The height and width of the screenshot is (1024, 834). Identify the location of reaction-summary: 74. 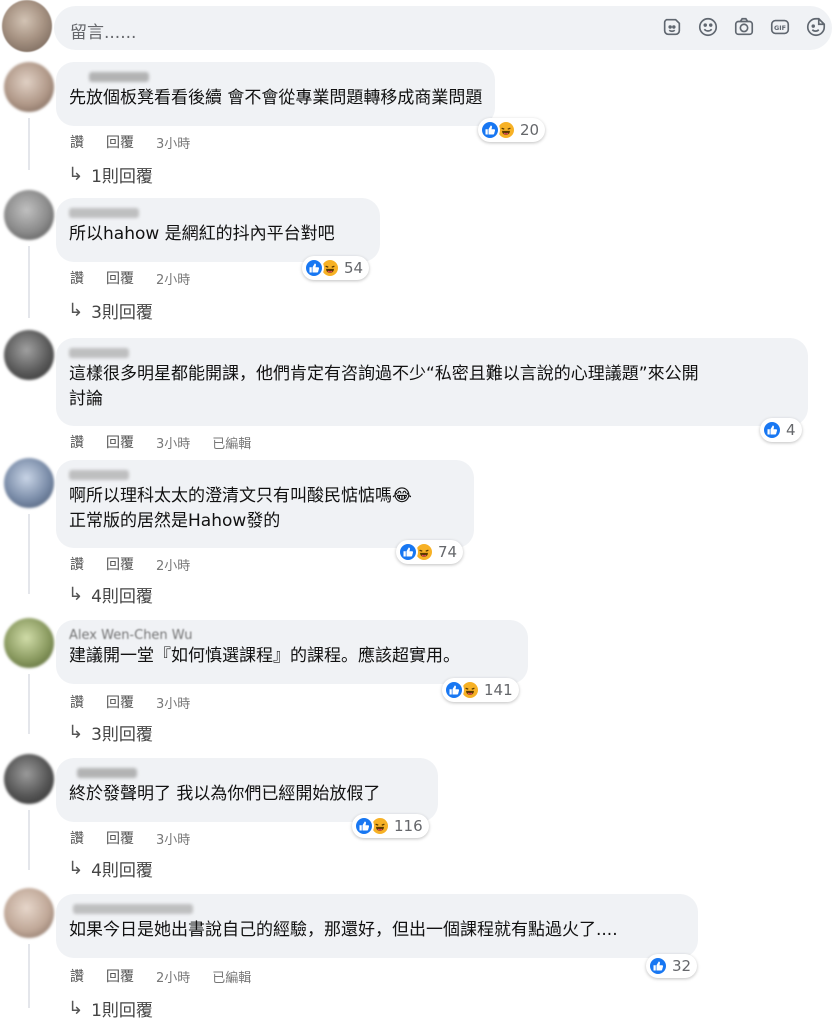
(430, 552).